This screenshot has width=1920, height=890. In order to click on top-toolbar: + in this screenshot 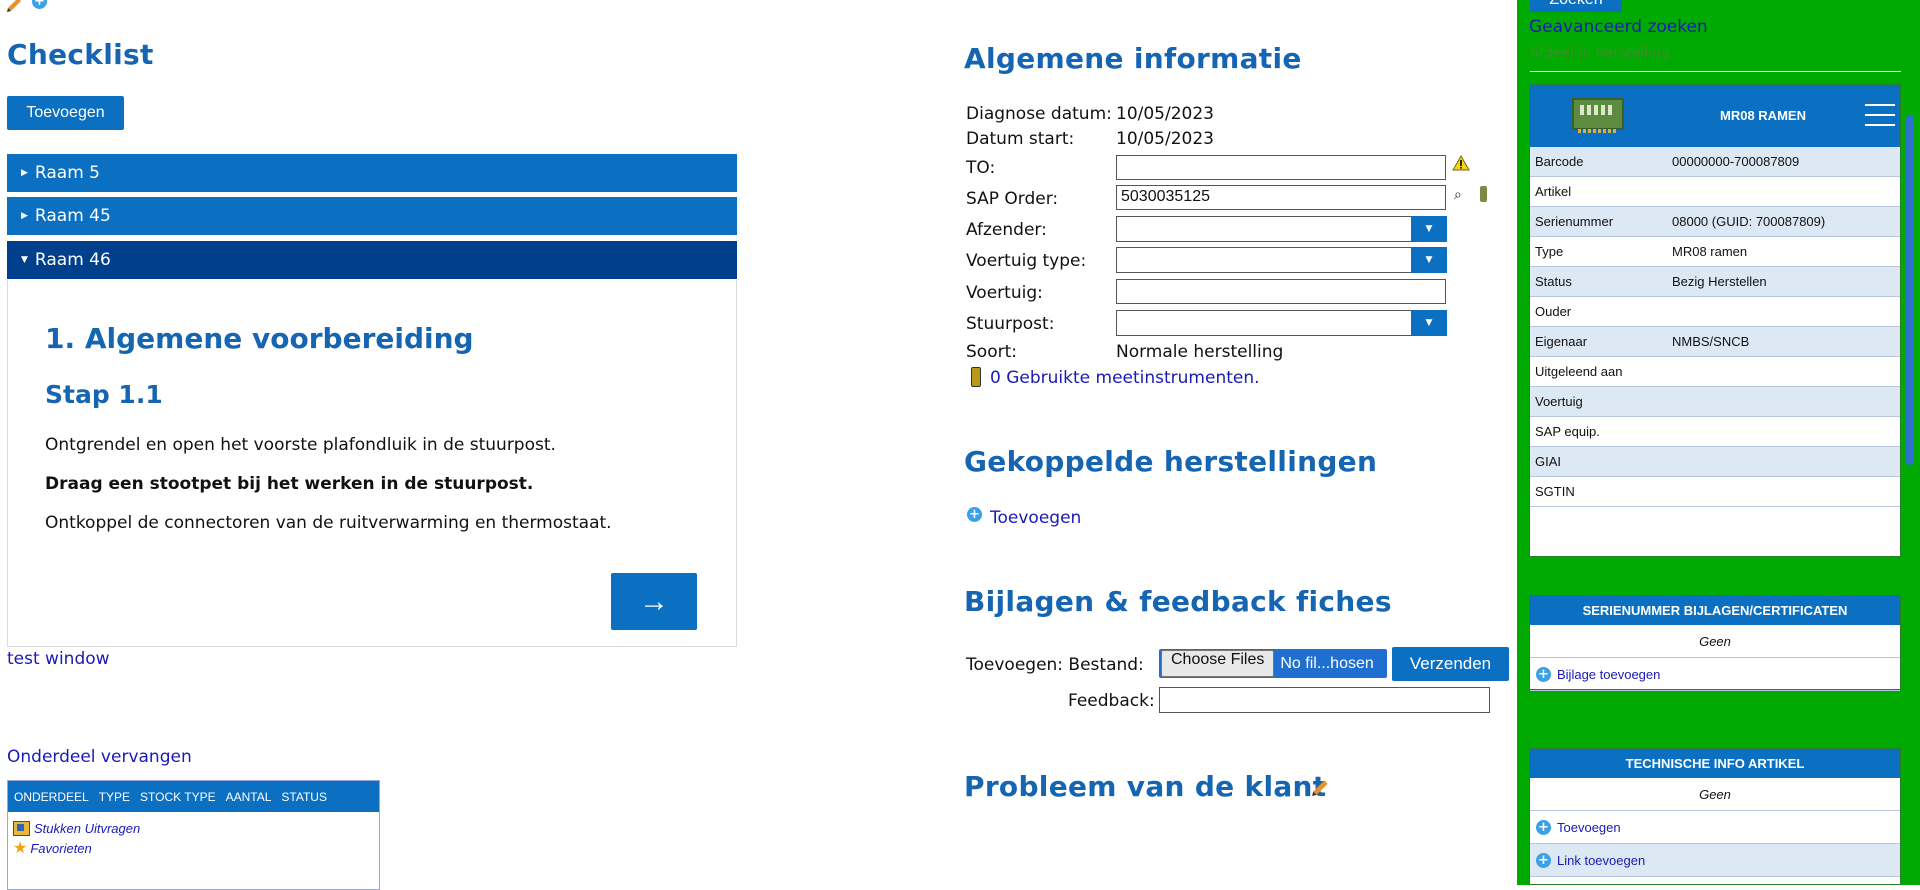, I will do `click(26, 6)`.